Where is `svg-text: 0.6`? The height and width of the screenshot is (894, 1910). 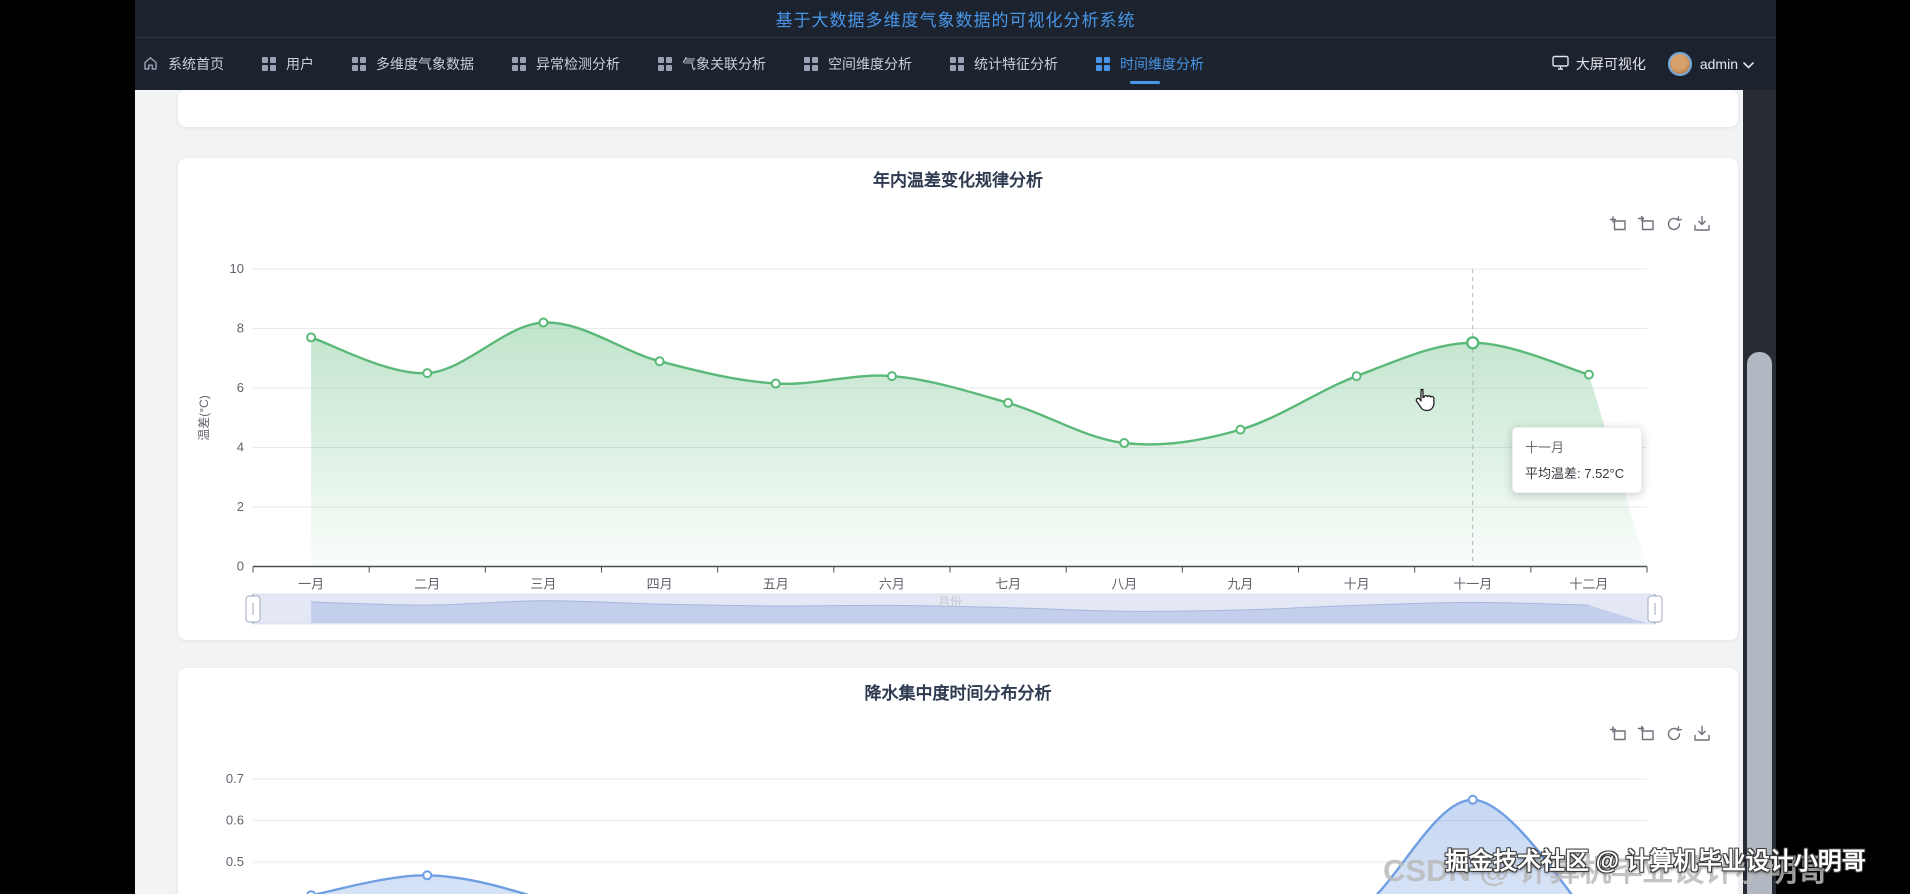
svg-text: 0.6 is located at coordinates (235, 820).